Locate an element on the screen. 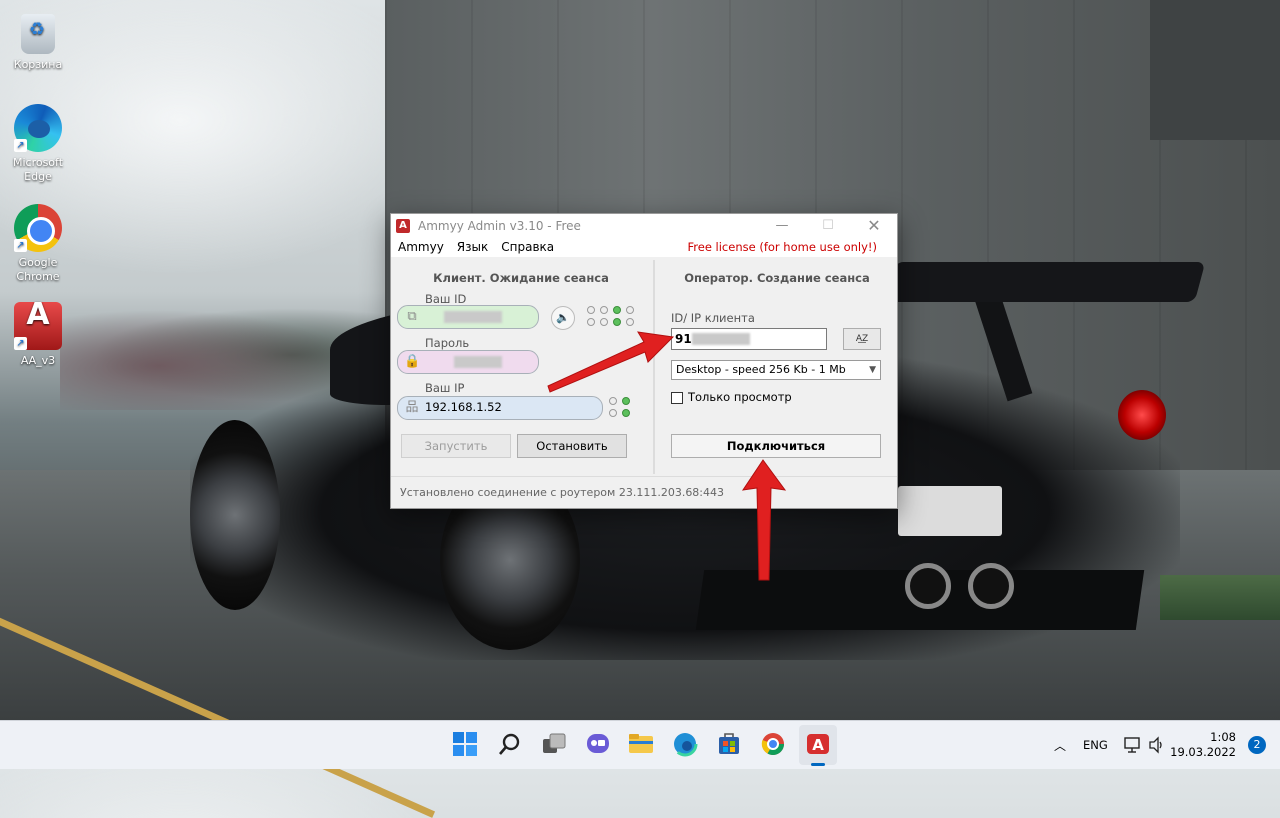 The height and width of the screenshot is (818, 1280). edge-taskbar-icon is located at coordinates (685, 744).